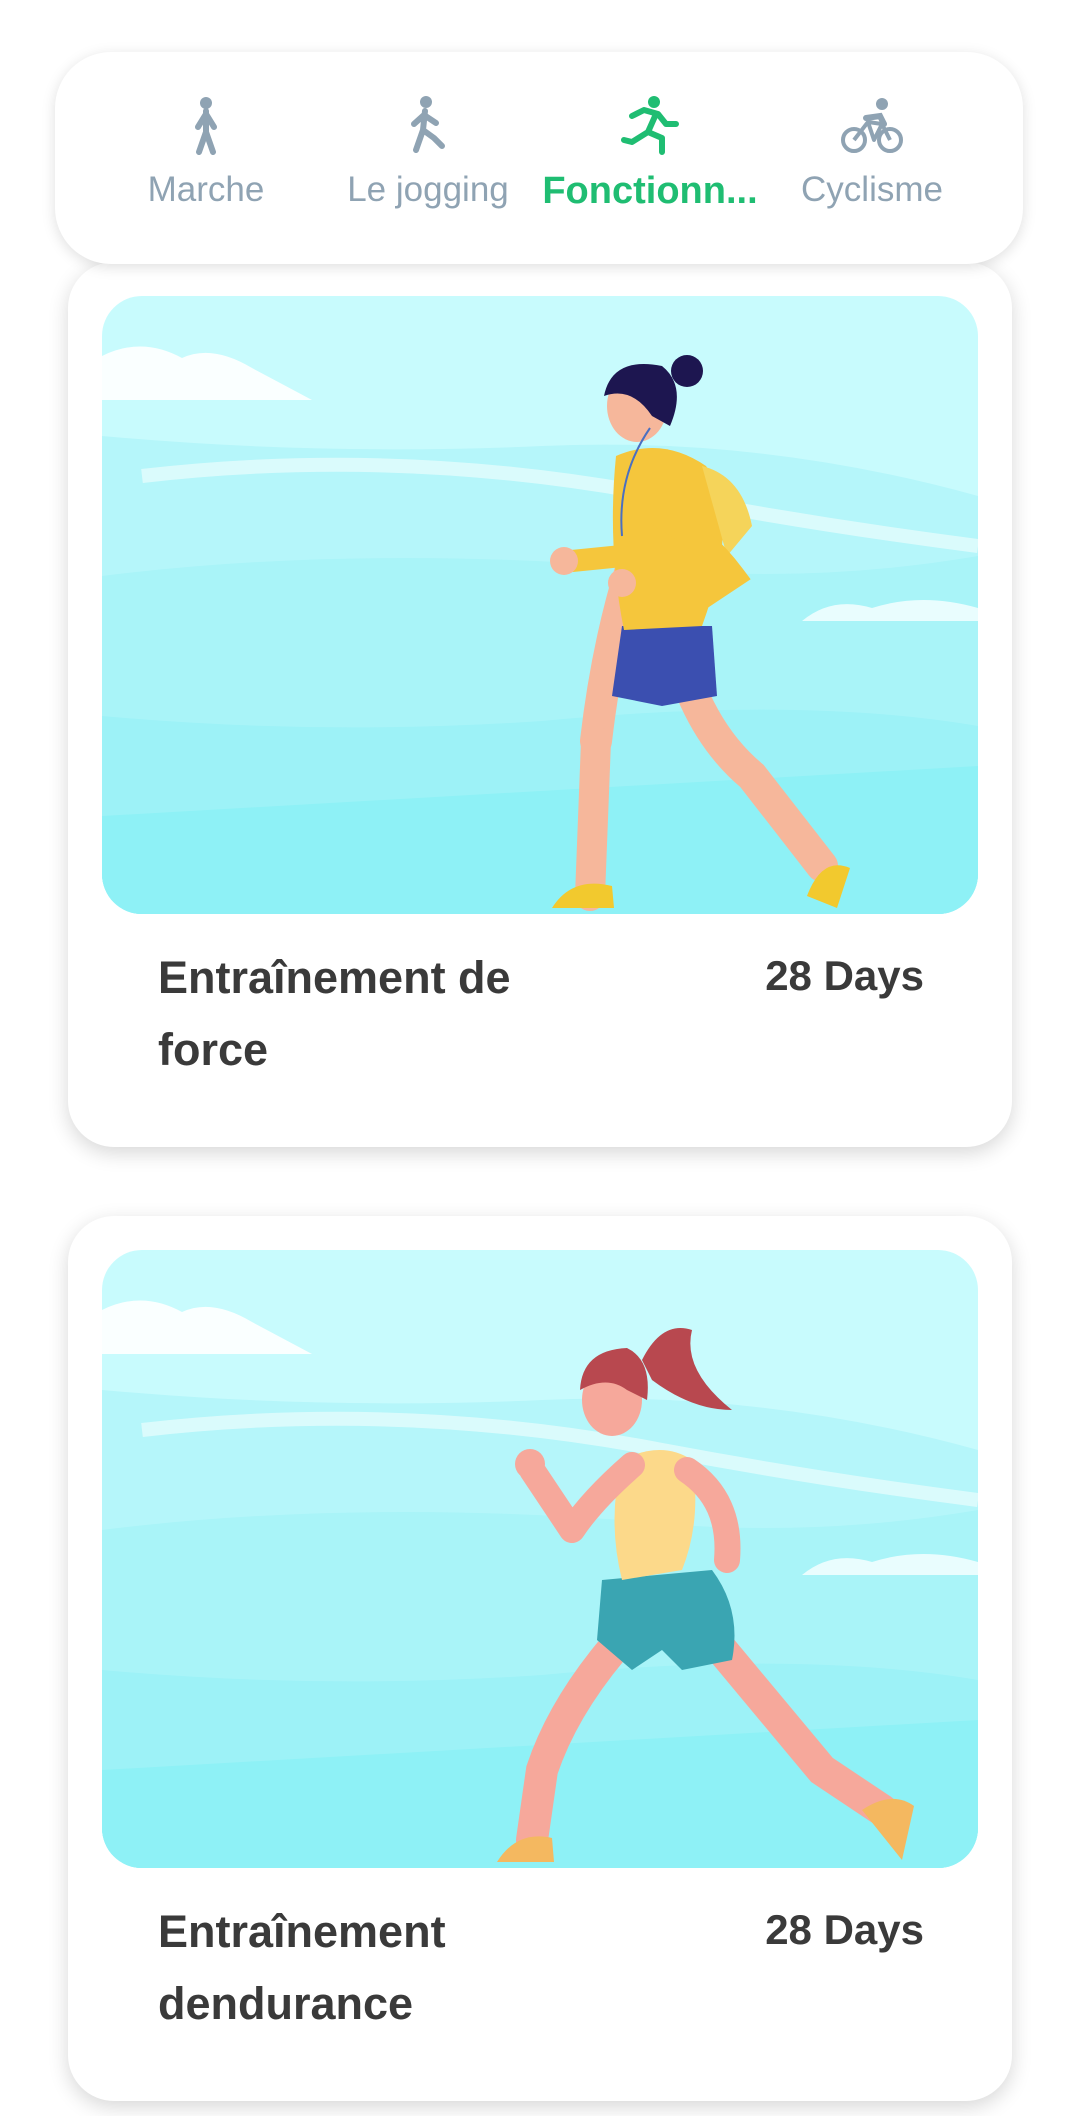 This screenshot has height=2116, width=1080. I want to click on walking-icon, so click(206, 126).